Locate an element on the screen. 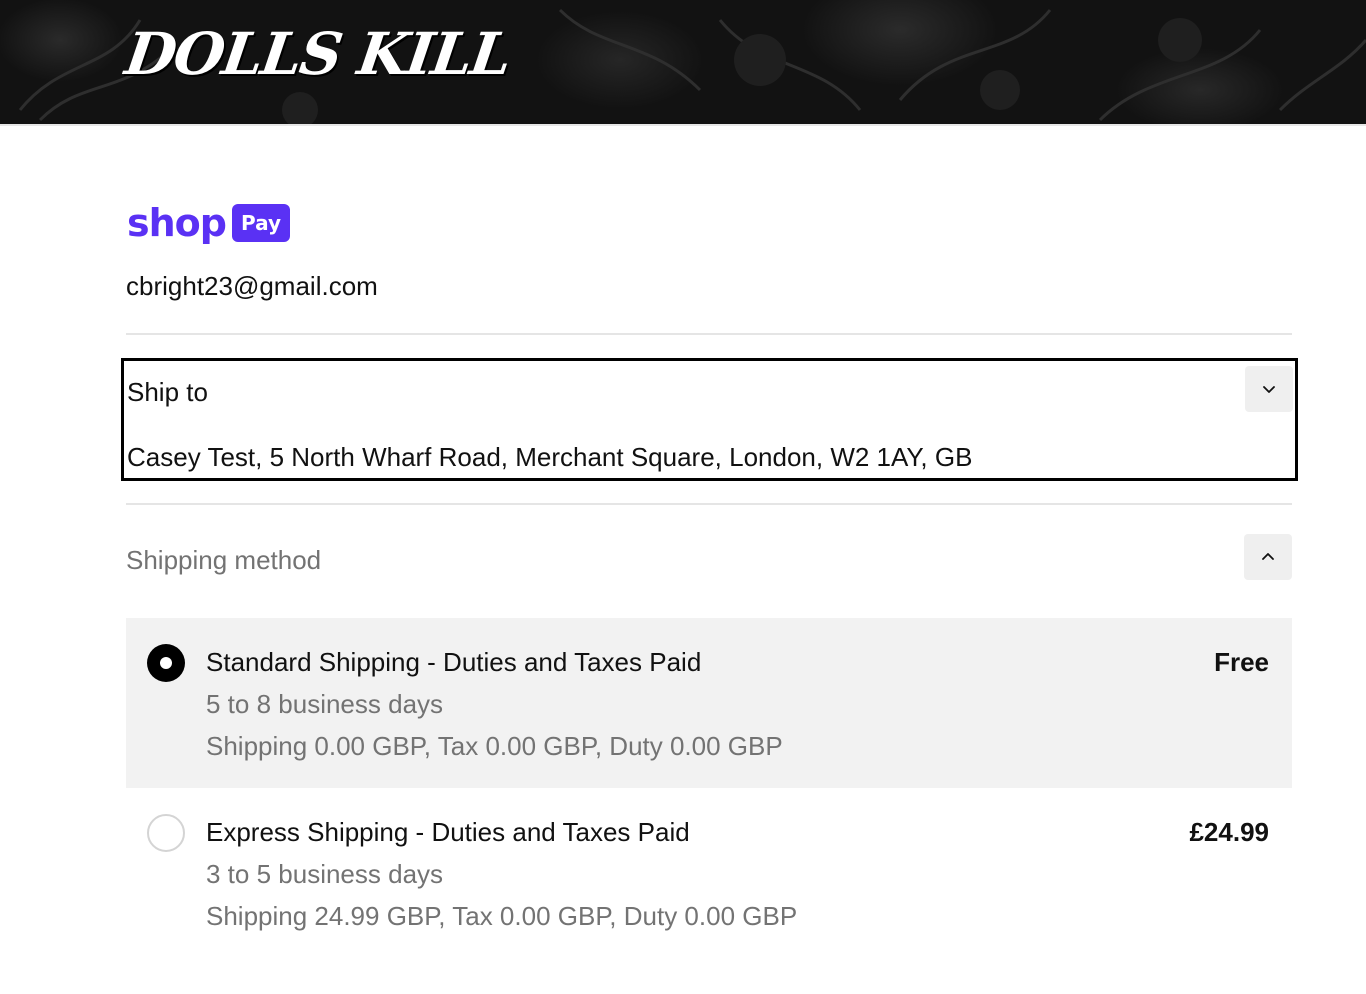 This screenshot has height=994, width=1366. dolls-kill-logo: DOLLS KILL is located at coordinates (317, 54).